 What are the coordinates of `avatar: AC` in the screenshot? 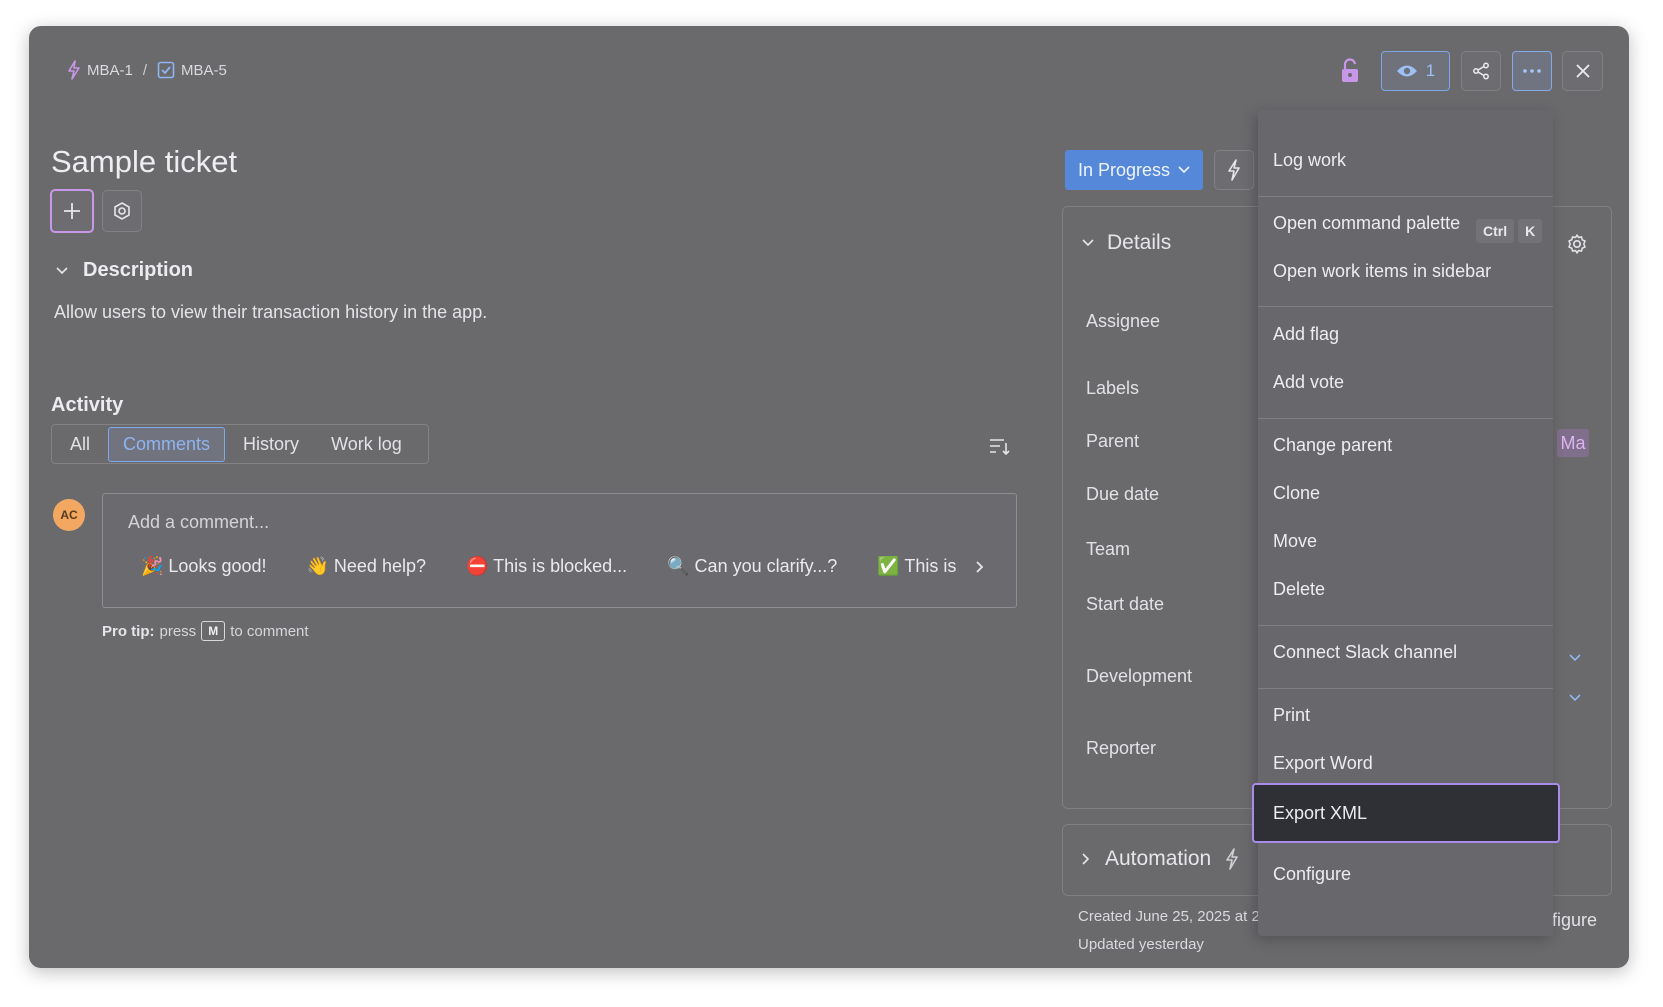 It's located at (69, 515).